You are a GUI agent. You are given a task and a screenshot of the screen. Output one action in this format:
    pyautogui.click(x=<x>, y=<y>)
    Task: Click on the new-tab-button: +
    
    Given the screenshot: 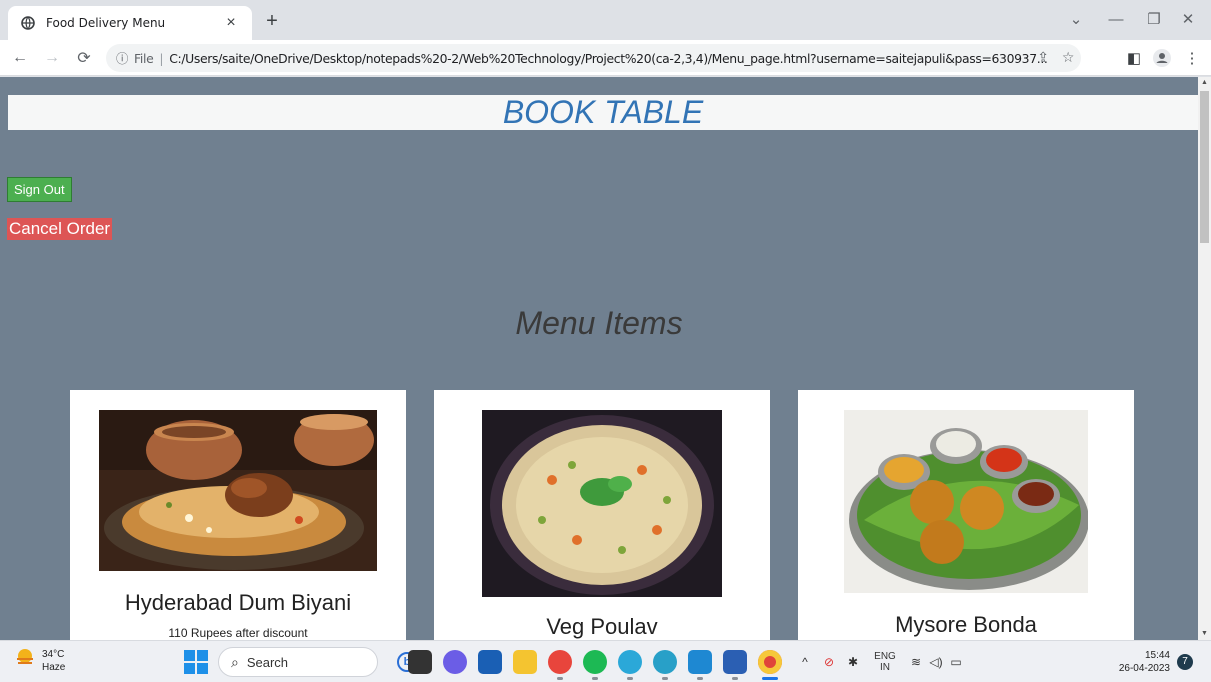 What is the action you would take?
    pyautogui.click(x=272, y=22)
    